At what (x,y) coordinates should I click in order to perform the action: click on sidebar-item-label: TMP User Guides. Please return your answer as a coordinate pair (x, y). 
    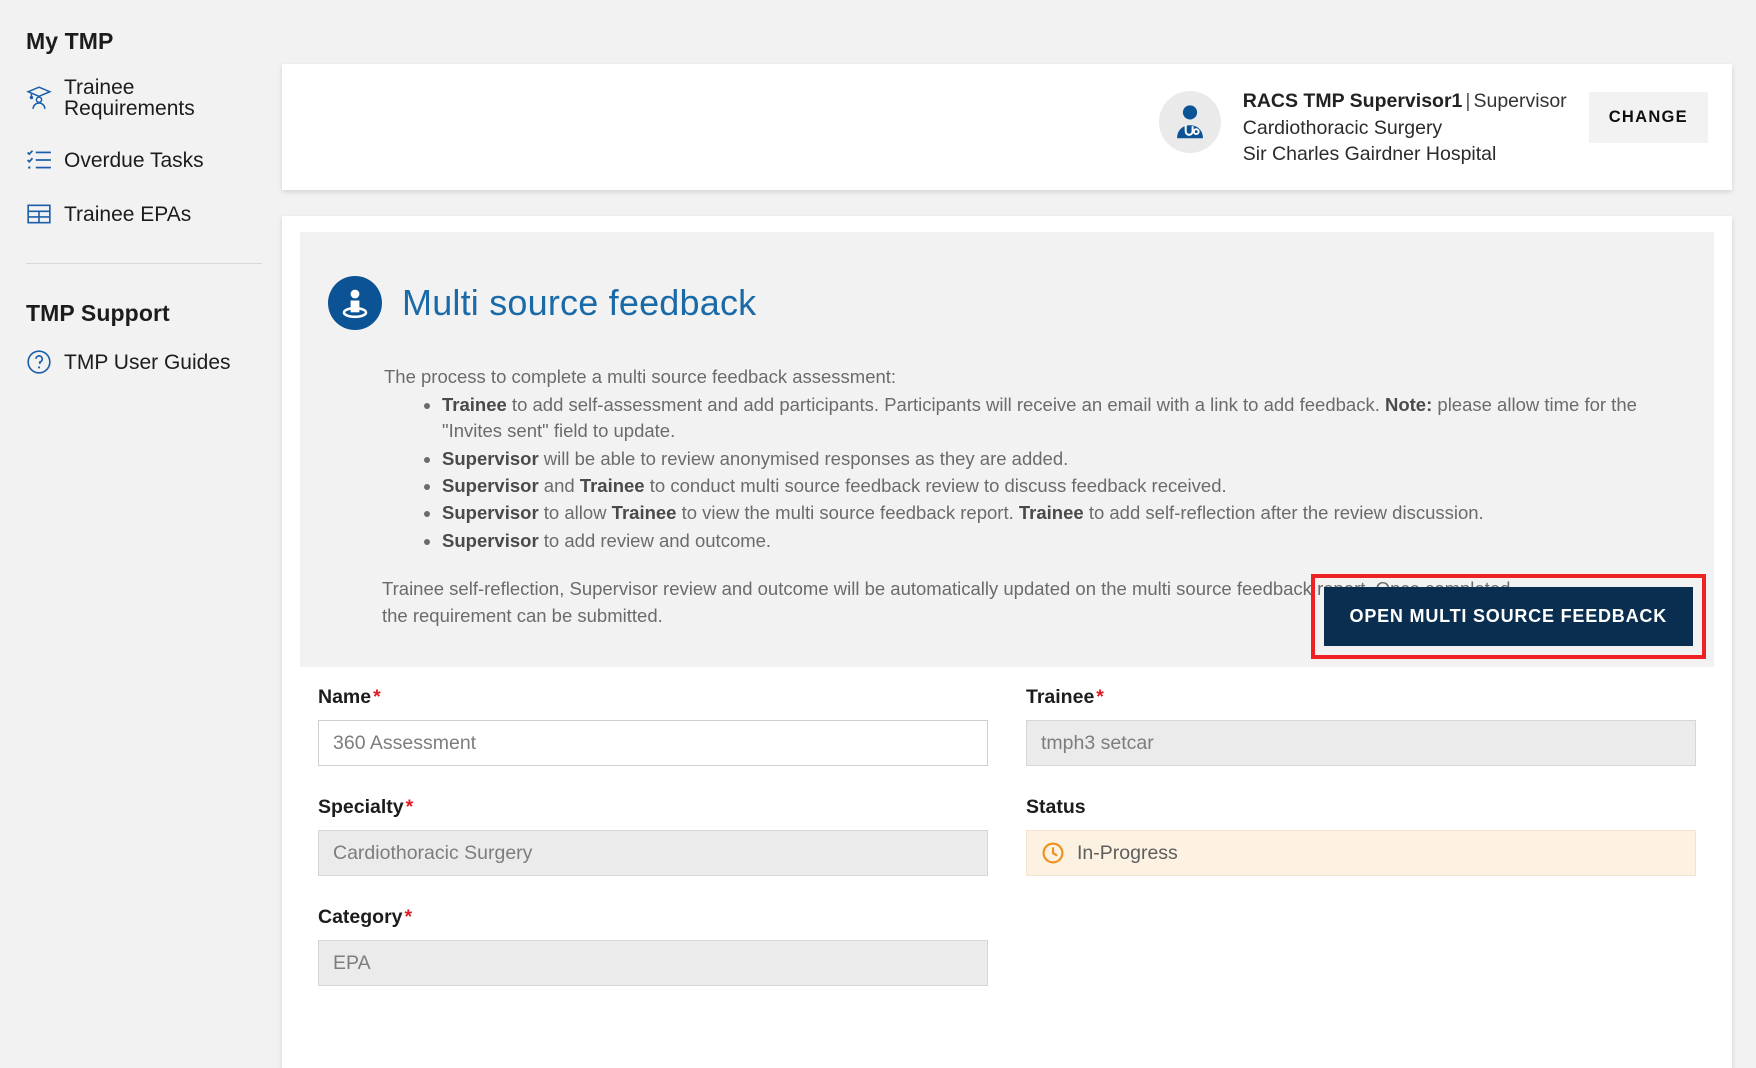
    Looking at the image, I should click on (147, 362).